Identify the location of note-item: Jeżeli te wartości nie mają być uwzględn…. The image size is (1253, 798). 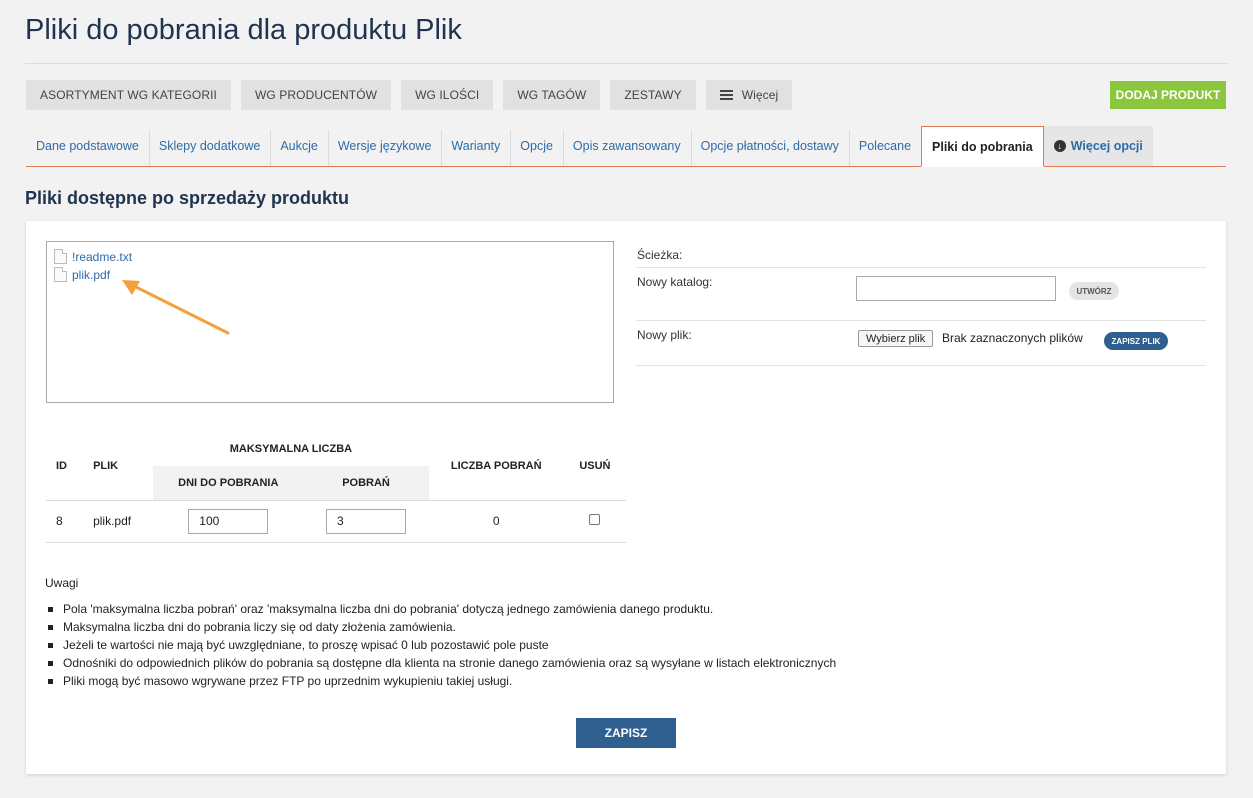
(440, 645).